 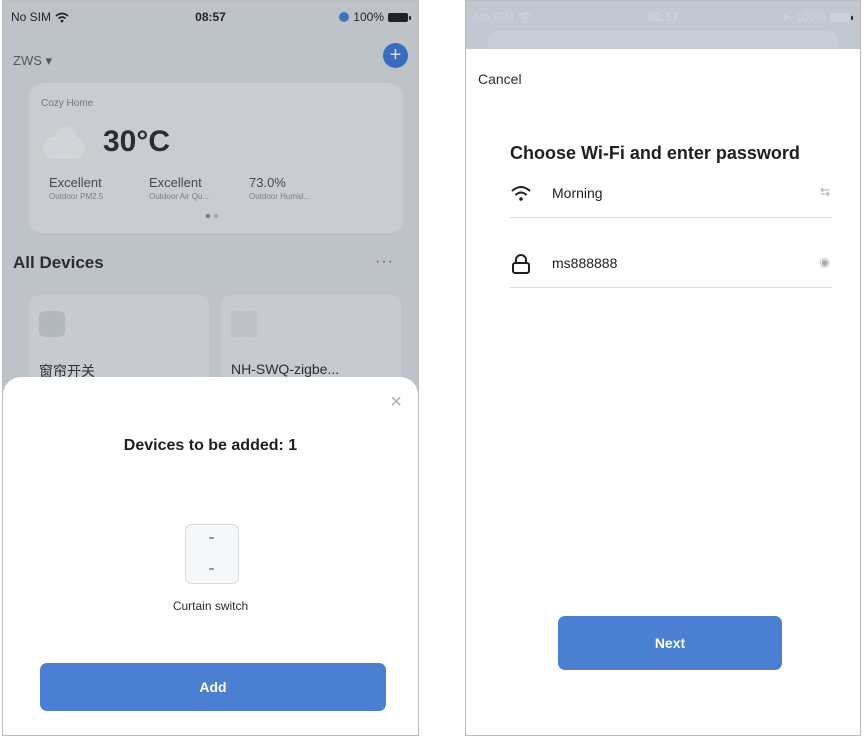 I want to click on battery-percent: 100%, so click(x=810, y=17).